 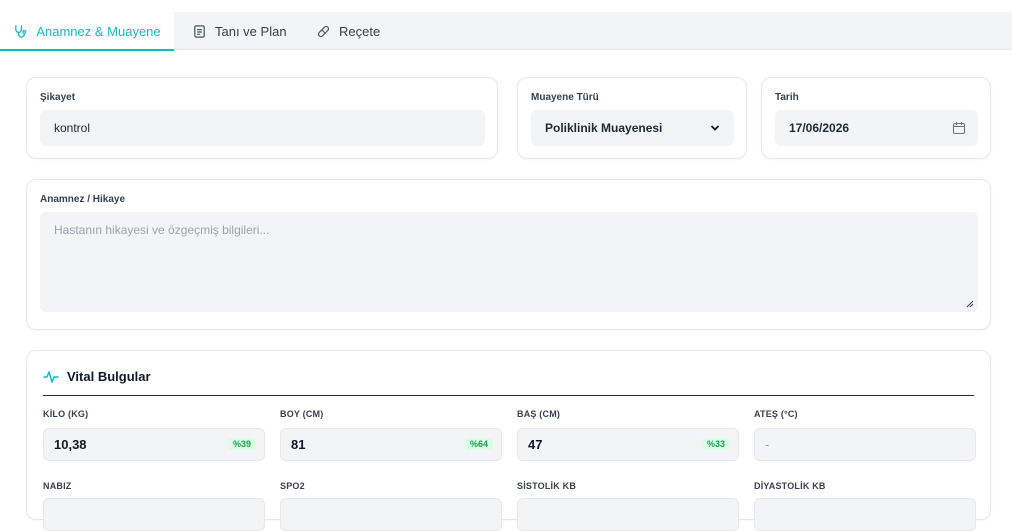 What do you see at coordinates (506, 31) in the screenshot?
I see `tab-bar: Anamnez & Muayene Tanı ve Plan Reçete` at bounding box center [506, 31].